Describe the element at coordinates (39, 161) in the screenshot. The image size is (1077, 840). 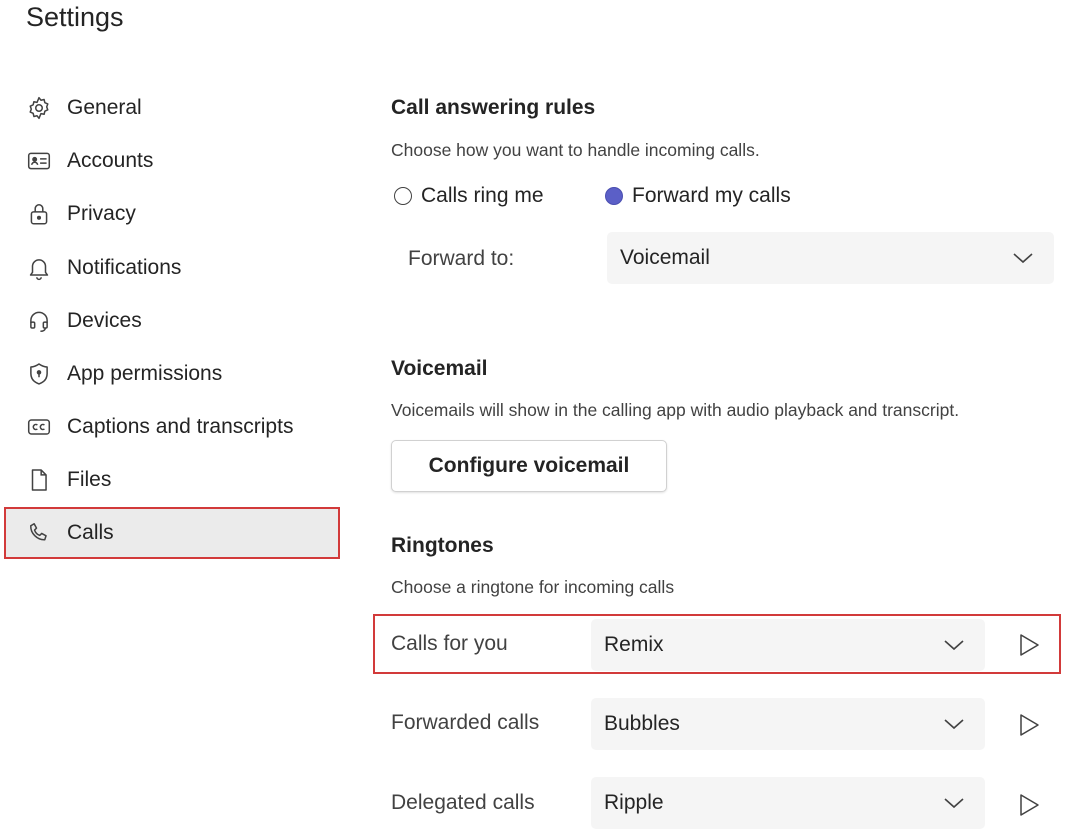
I see `id-card-icon` at that location.